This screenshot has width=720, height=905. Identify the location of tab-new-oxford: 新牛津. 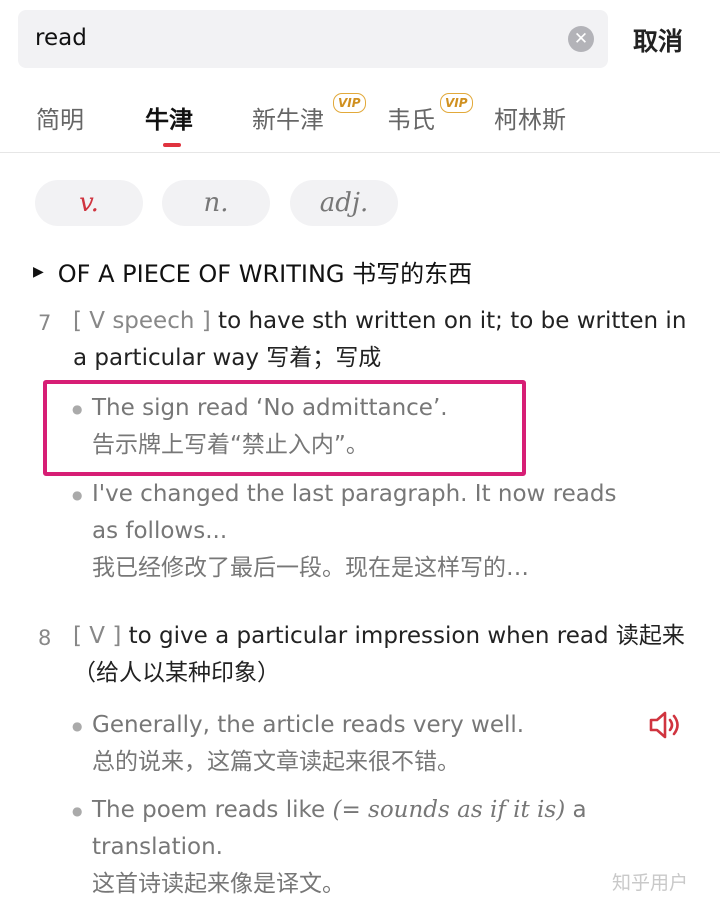
(288, 117).